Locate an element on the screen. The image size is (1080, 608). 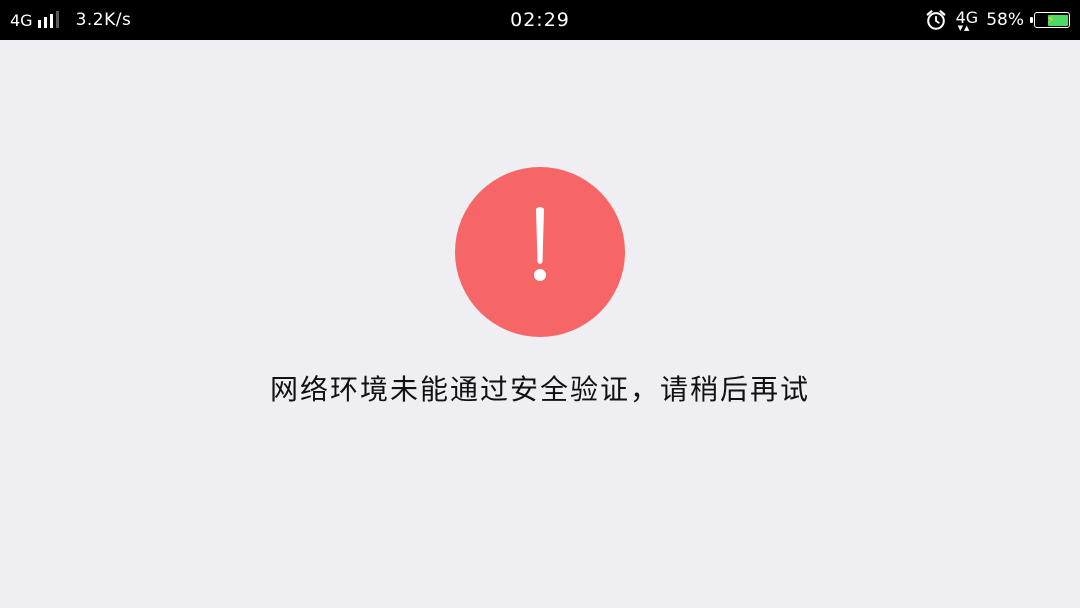
status-bar-right: 4G ▼▲ 58% ⚡ is located at coordinates (997, 20).